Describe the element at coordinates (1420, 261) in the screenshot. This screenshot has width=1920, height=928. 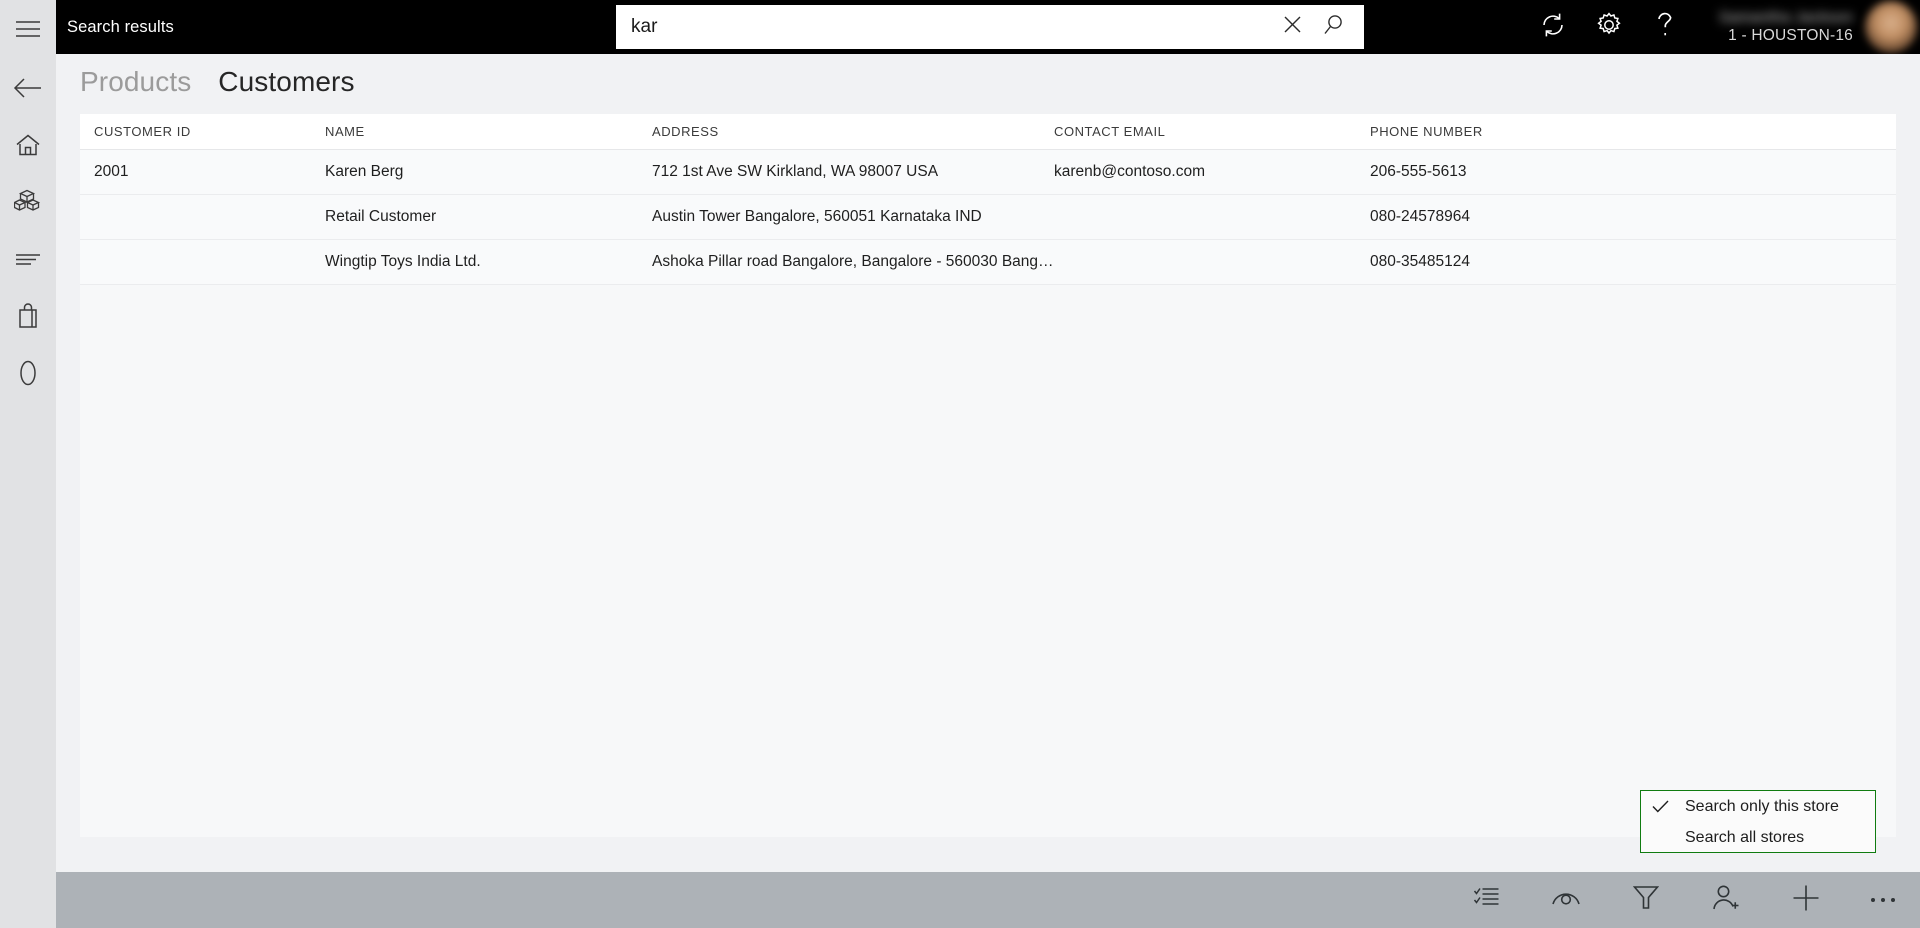
I see `cell-phone: 080-35485124` at that location.